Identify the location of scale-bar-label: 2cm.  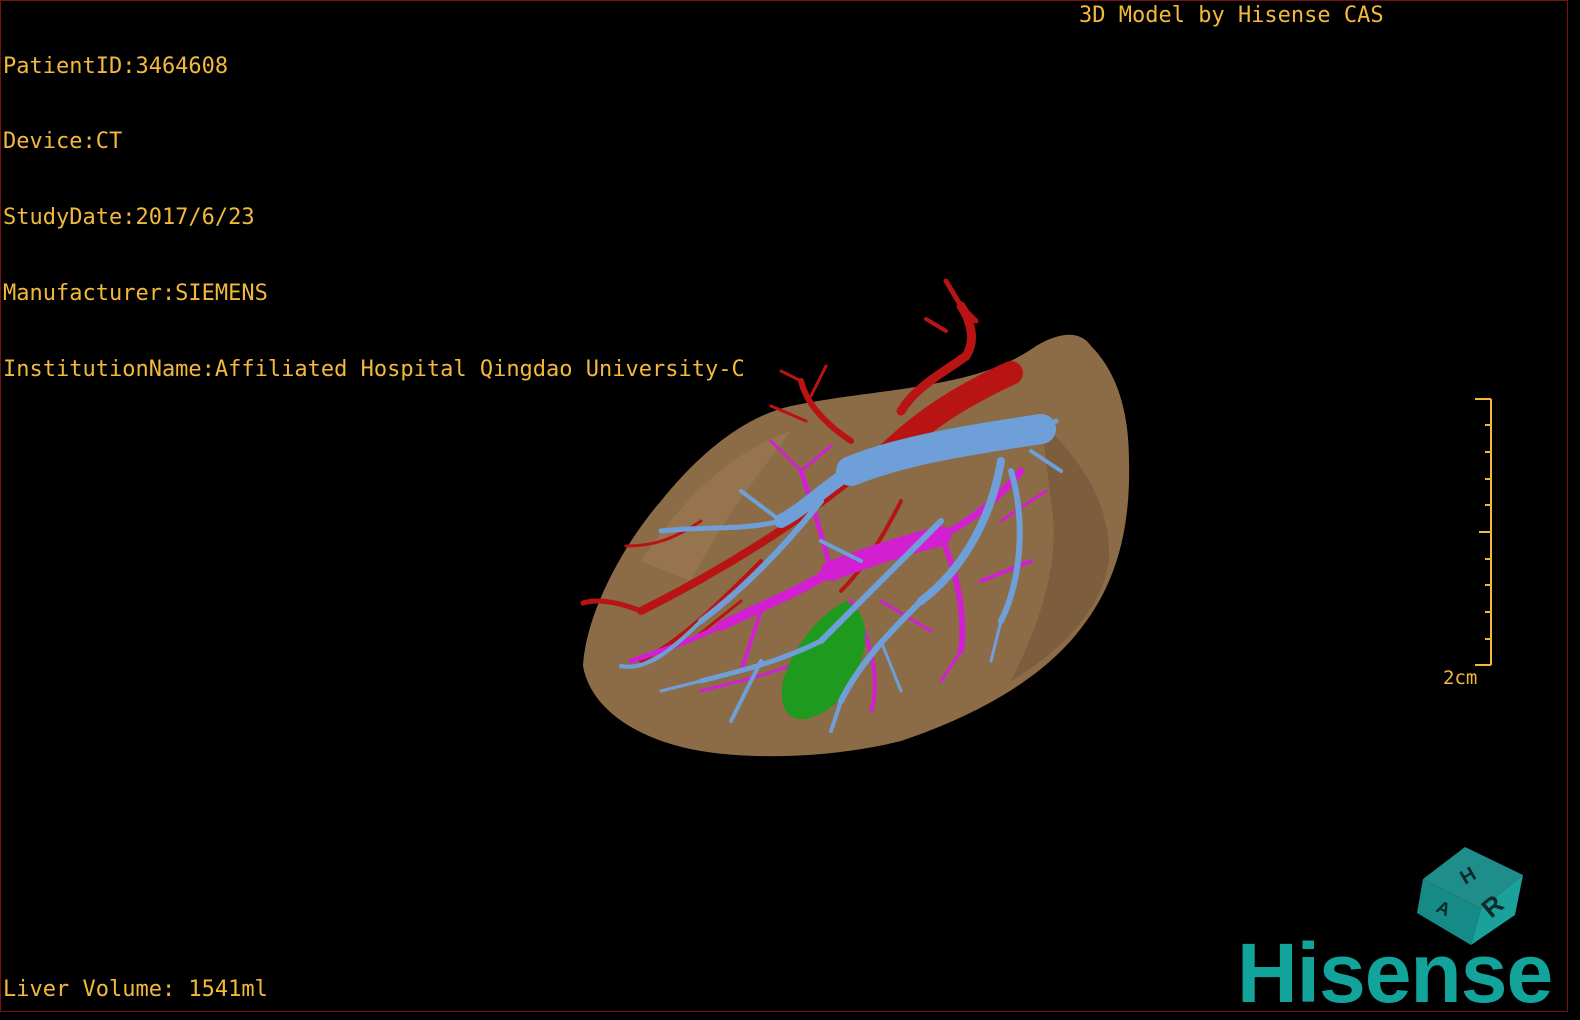
(1460, 678).